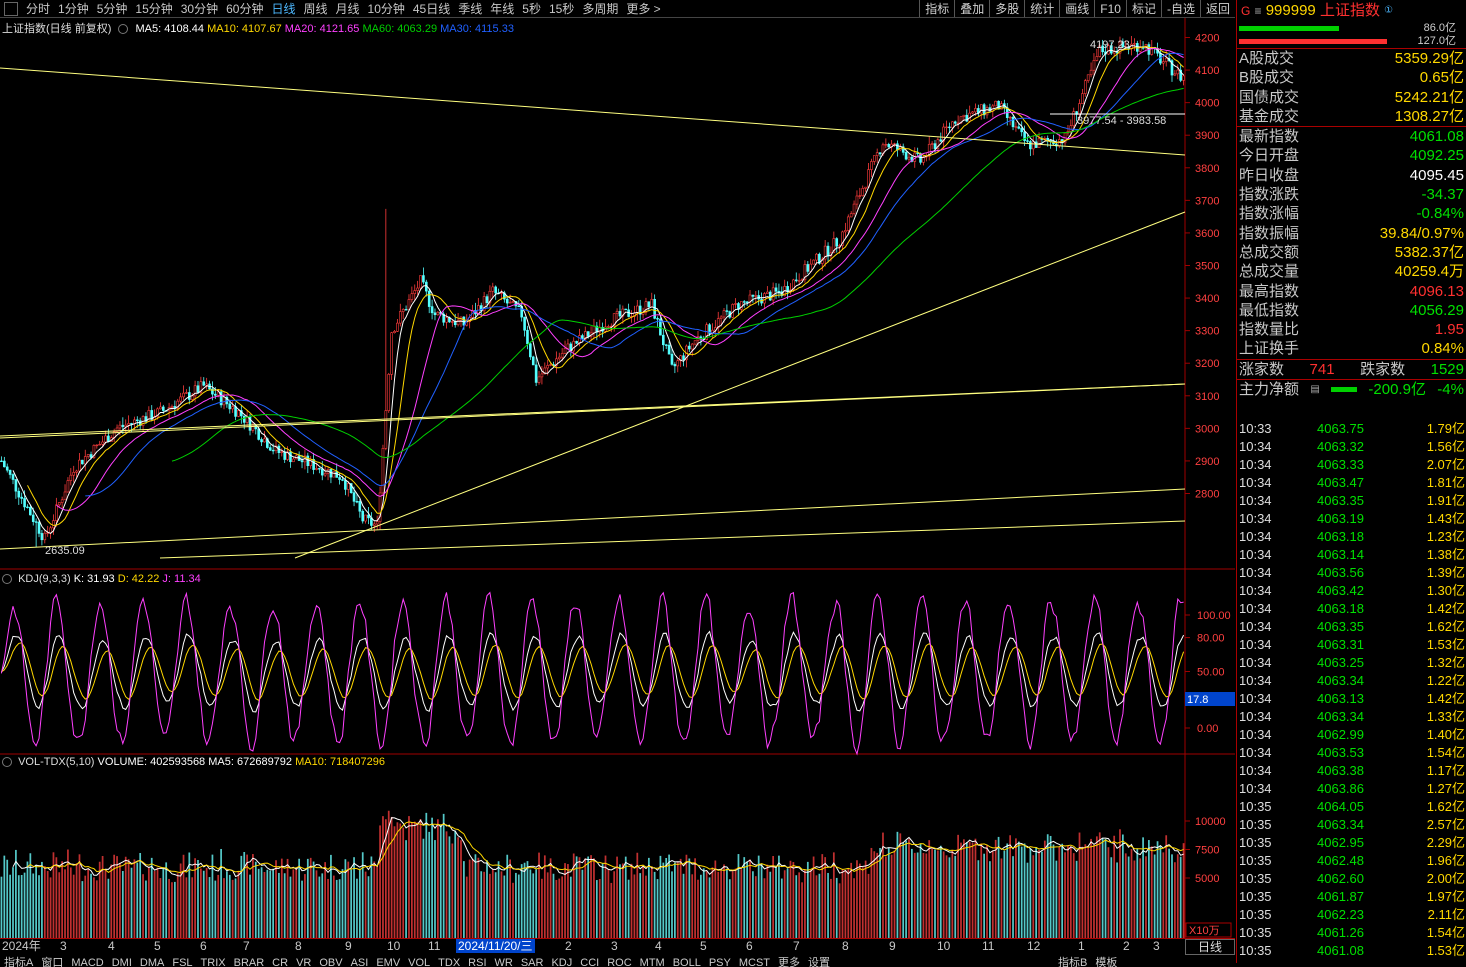  I want to click on tool-button: 标记, so click(1143, 8).